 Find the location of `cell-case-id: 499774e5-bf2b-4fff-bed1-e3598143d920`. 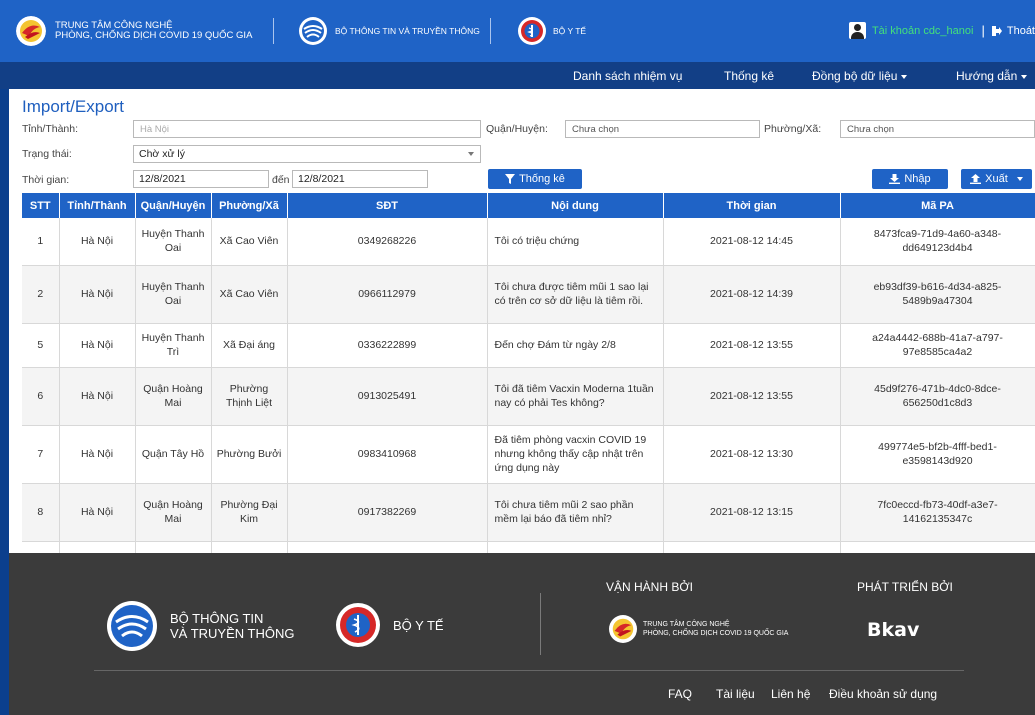

cell-case-id: 499774e5-bf2b-4fff-bed1-e3598143d920 is located at coordinates (937, 454).